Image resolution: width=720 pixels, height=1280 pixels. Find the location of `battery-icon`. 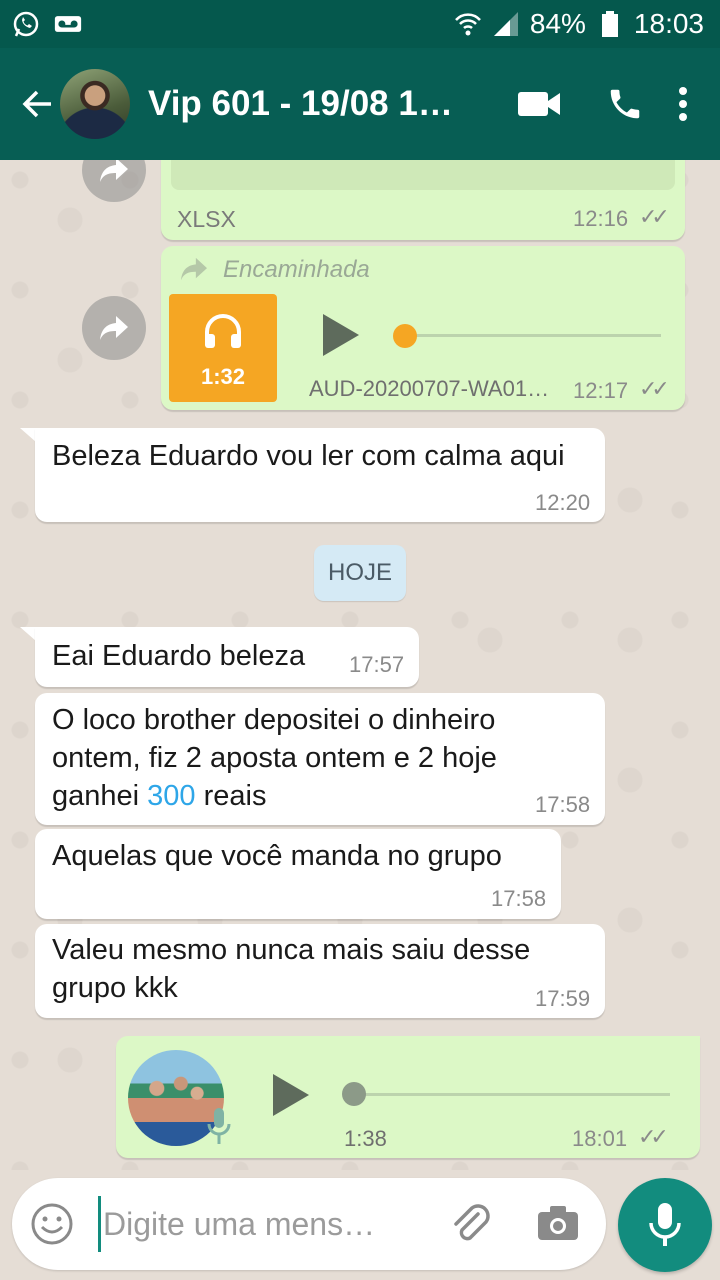

battery-icon is located at coordinates (610, 24).